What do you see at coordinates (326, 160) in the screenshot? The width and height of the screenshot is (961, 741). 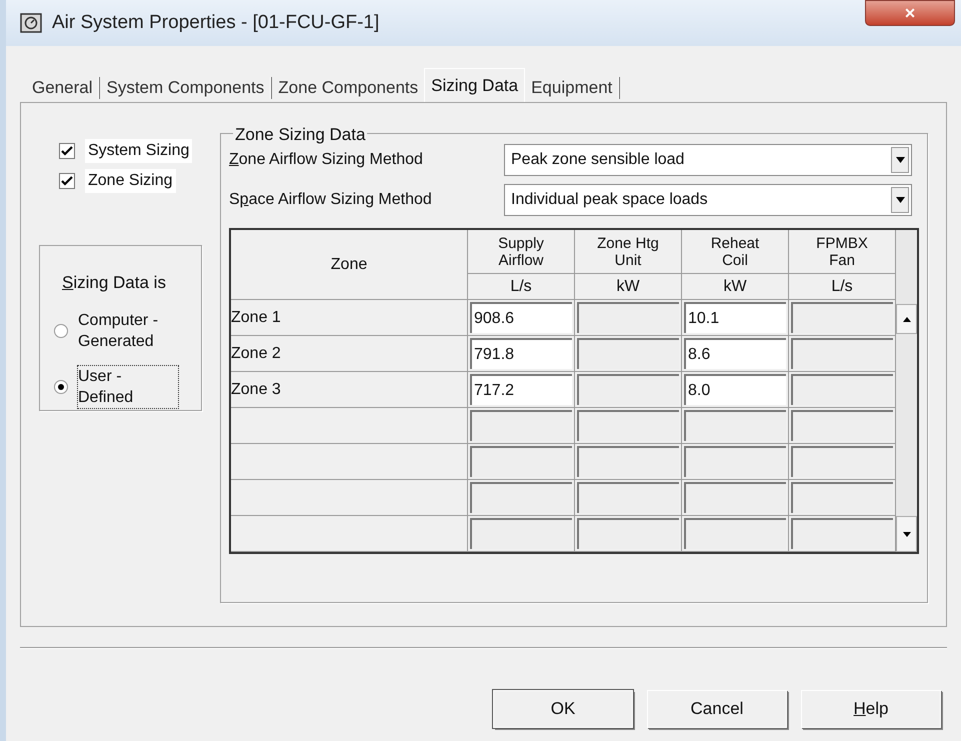 I see `field-label: Zone Airflow Sizing Method` at bounding box center [326, 160].